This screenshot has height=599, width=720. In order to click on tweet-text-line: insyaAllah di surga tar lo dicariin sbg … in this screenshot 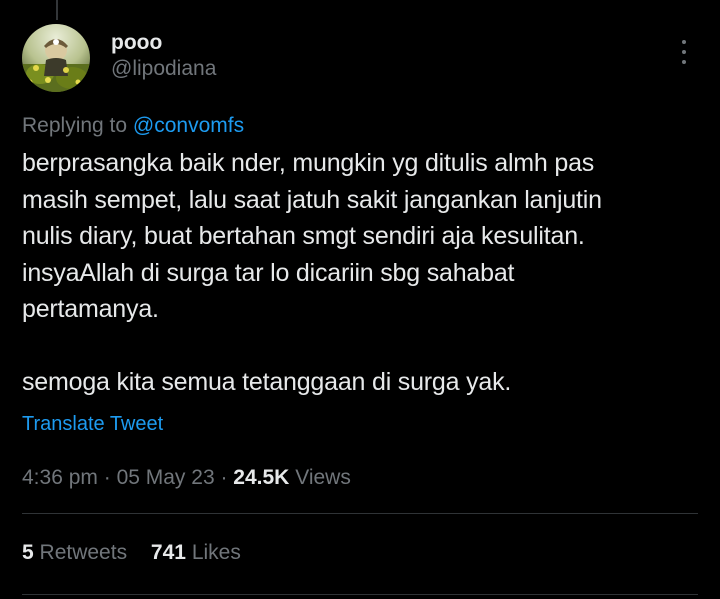, I will do `click(268, 272)`.